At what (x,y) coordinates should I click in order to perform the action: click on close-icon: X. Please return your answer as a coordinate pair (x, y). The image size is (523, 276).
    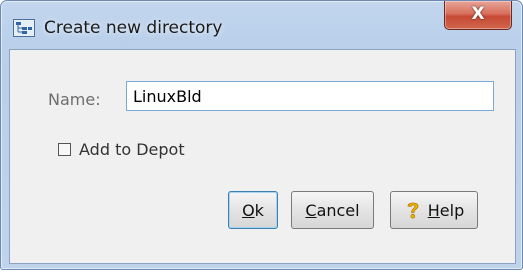
    Looking at the image, I should click on (478, 14).